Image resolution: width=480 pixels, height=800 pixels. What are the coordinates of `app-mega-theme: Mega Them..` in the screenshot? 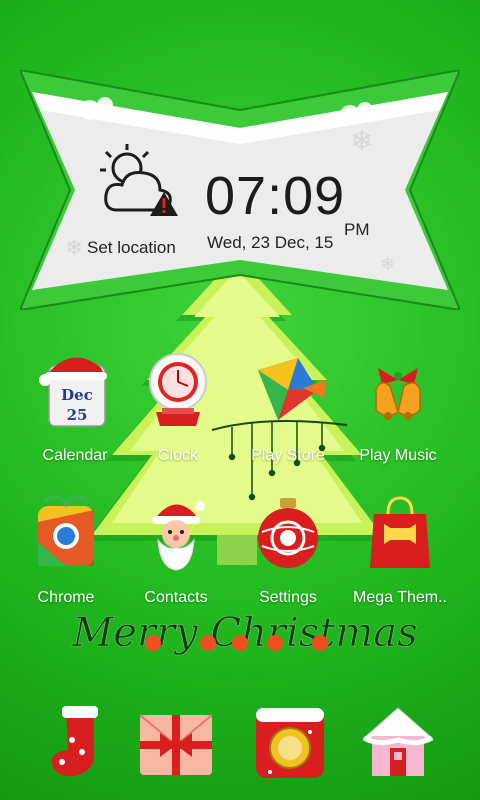 It's located at (400, 549).